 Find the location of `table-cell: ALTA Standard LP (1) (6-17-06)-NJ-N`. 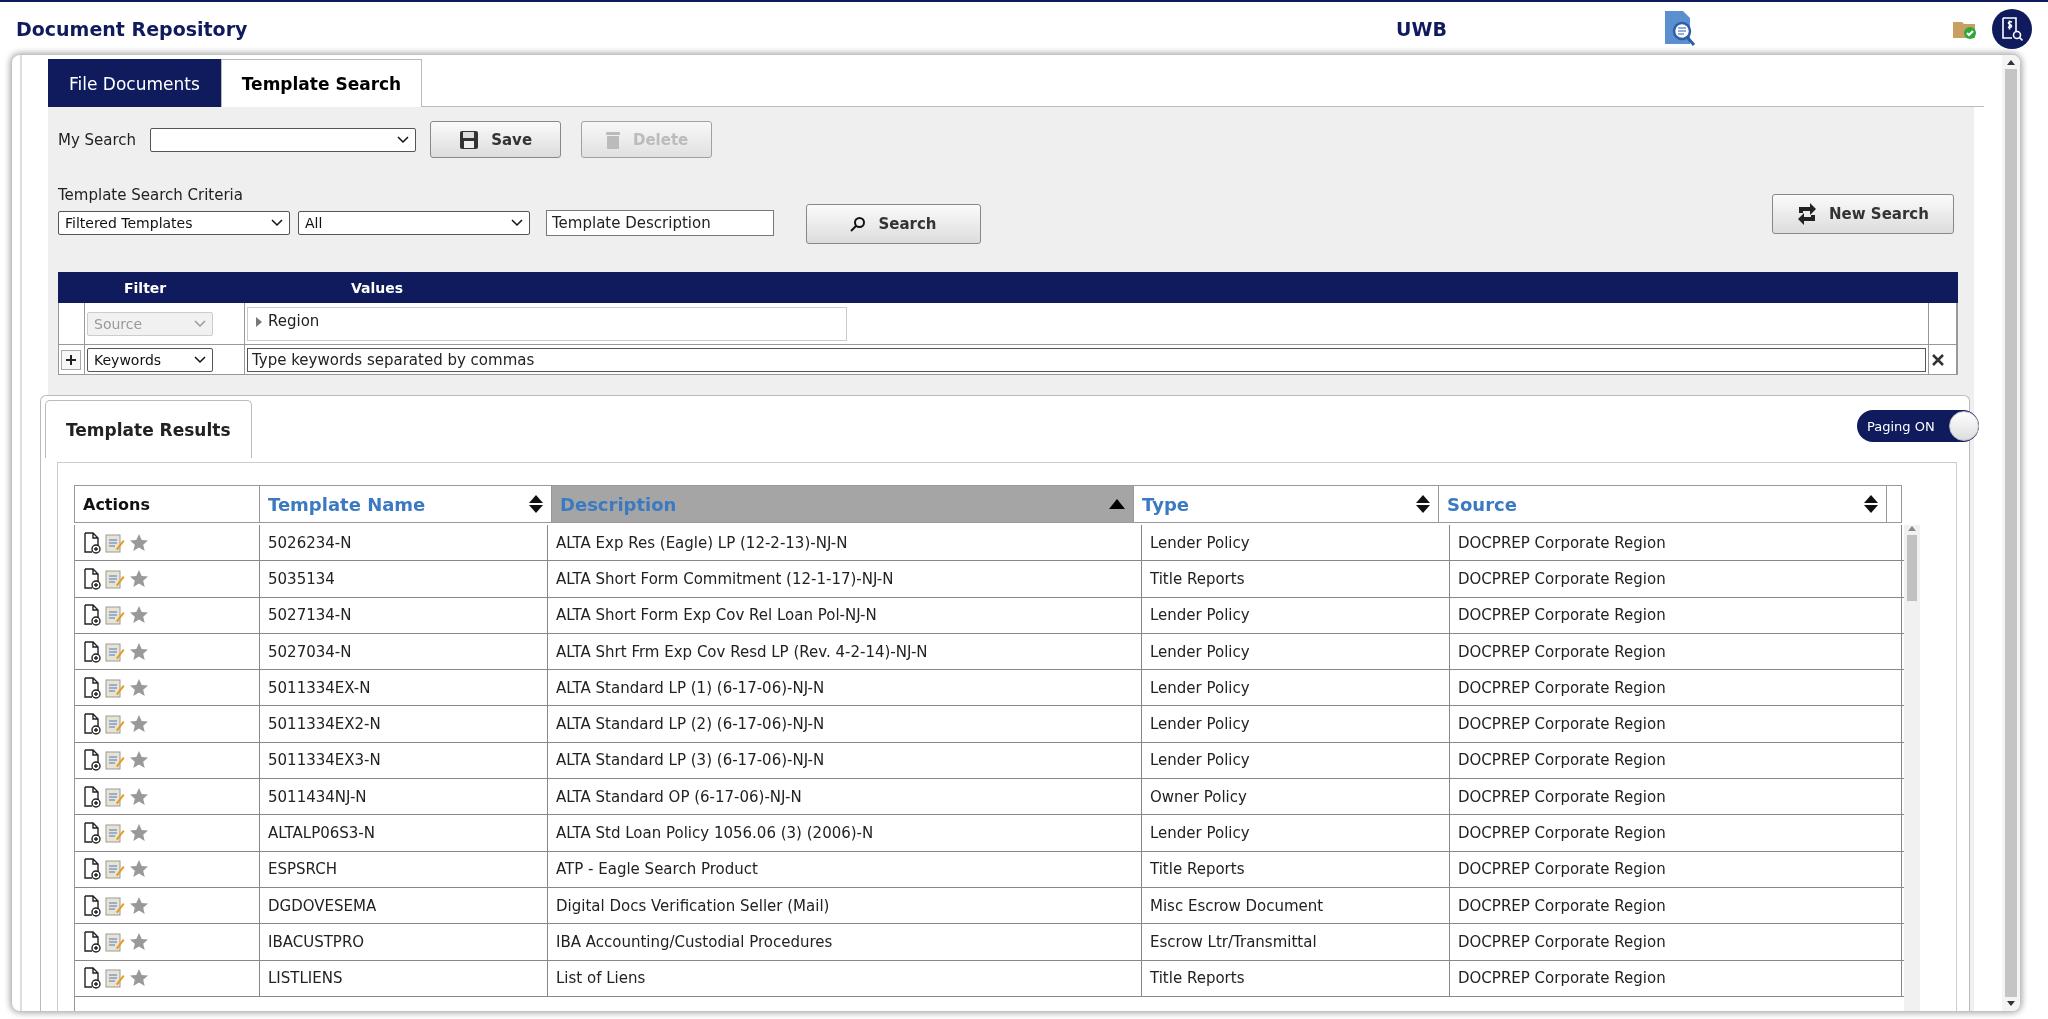

table-cell: ALTA Standard LP (1) (6-17-06)-NJ-N is located at coordinates (845, 688).